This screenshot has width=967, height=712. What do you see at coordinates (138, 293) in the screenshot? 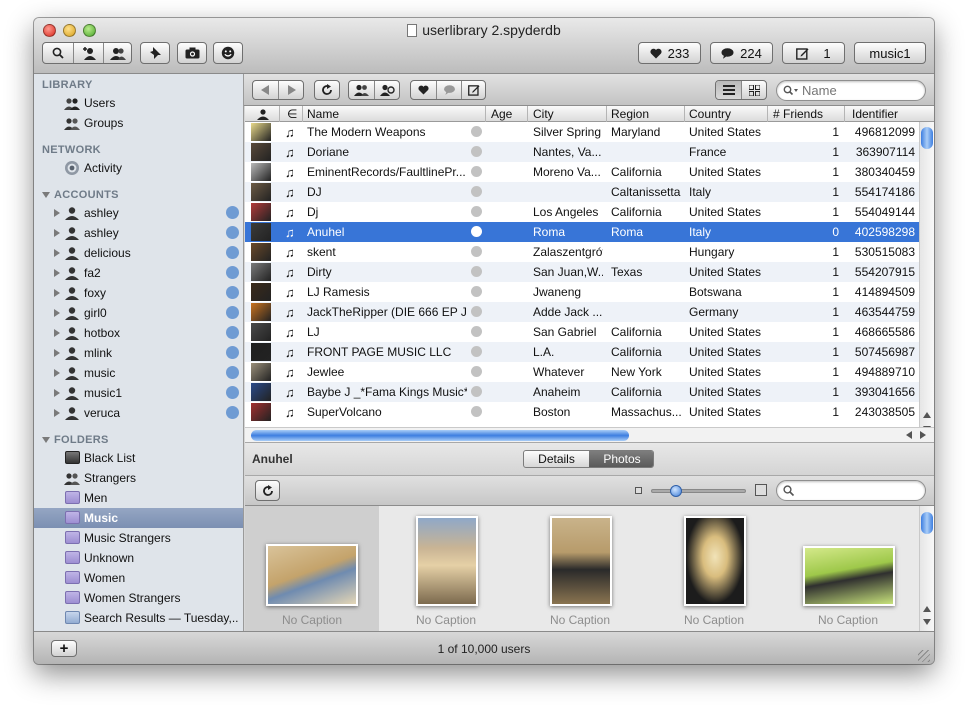
I see `sidebar-item-account: foxy` at bounding box center [138, 293].